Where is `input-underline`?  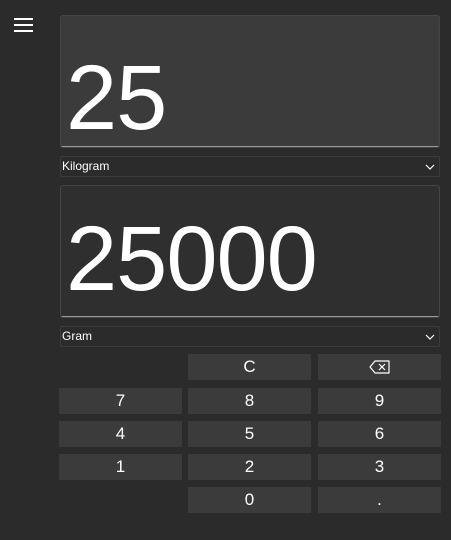
input-underline is located at coordinates (250, 146).